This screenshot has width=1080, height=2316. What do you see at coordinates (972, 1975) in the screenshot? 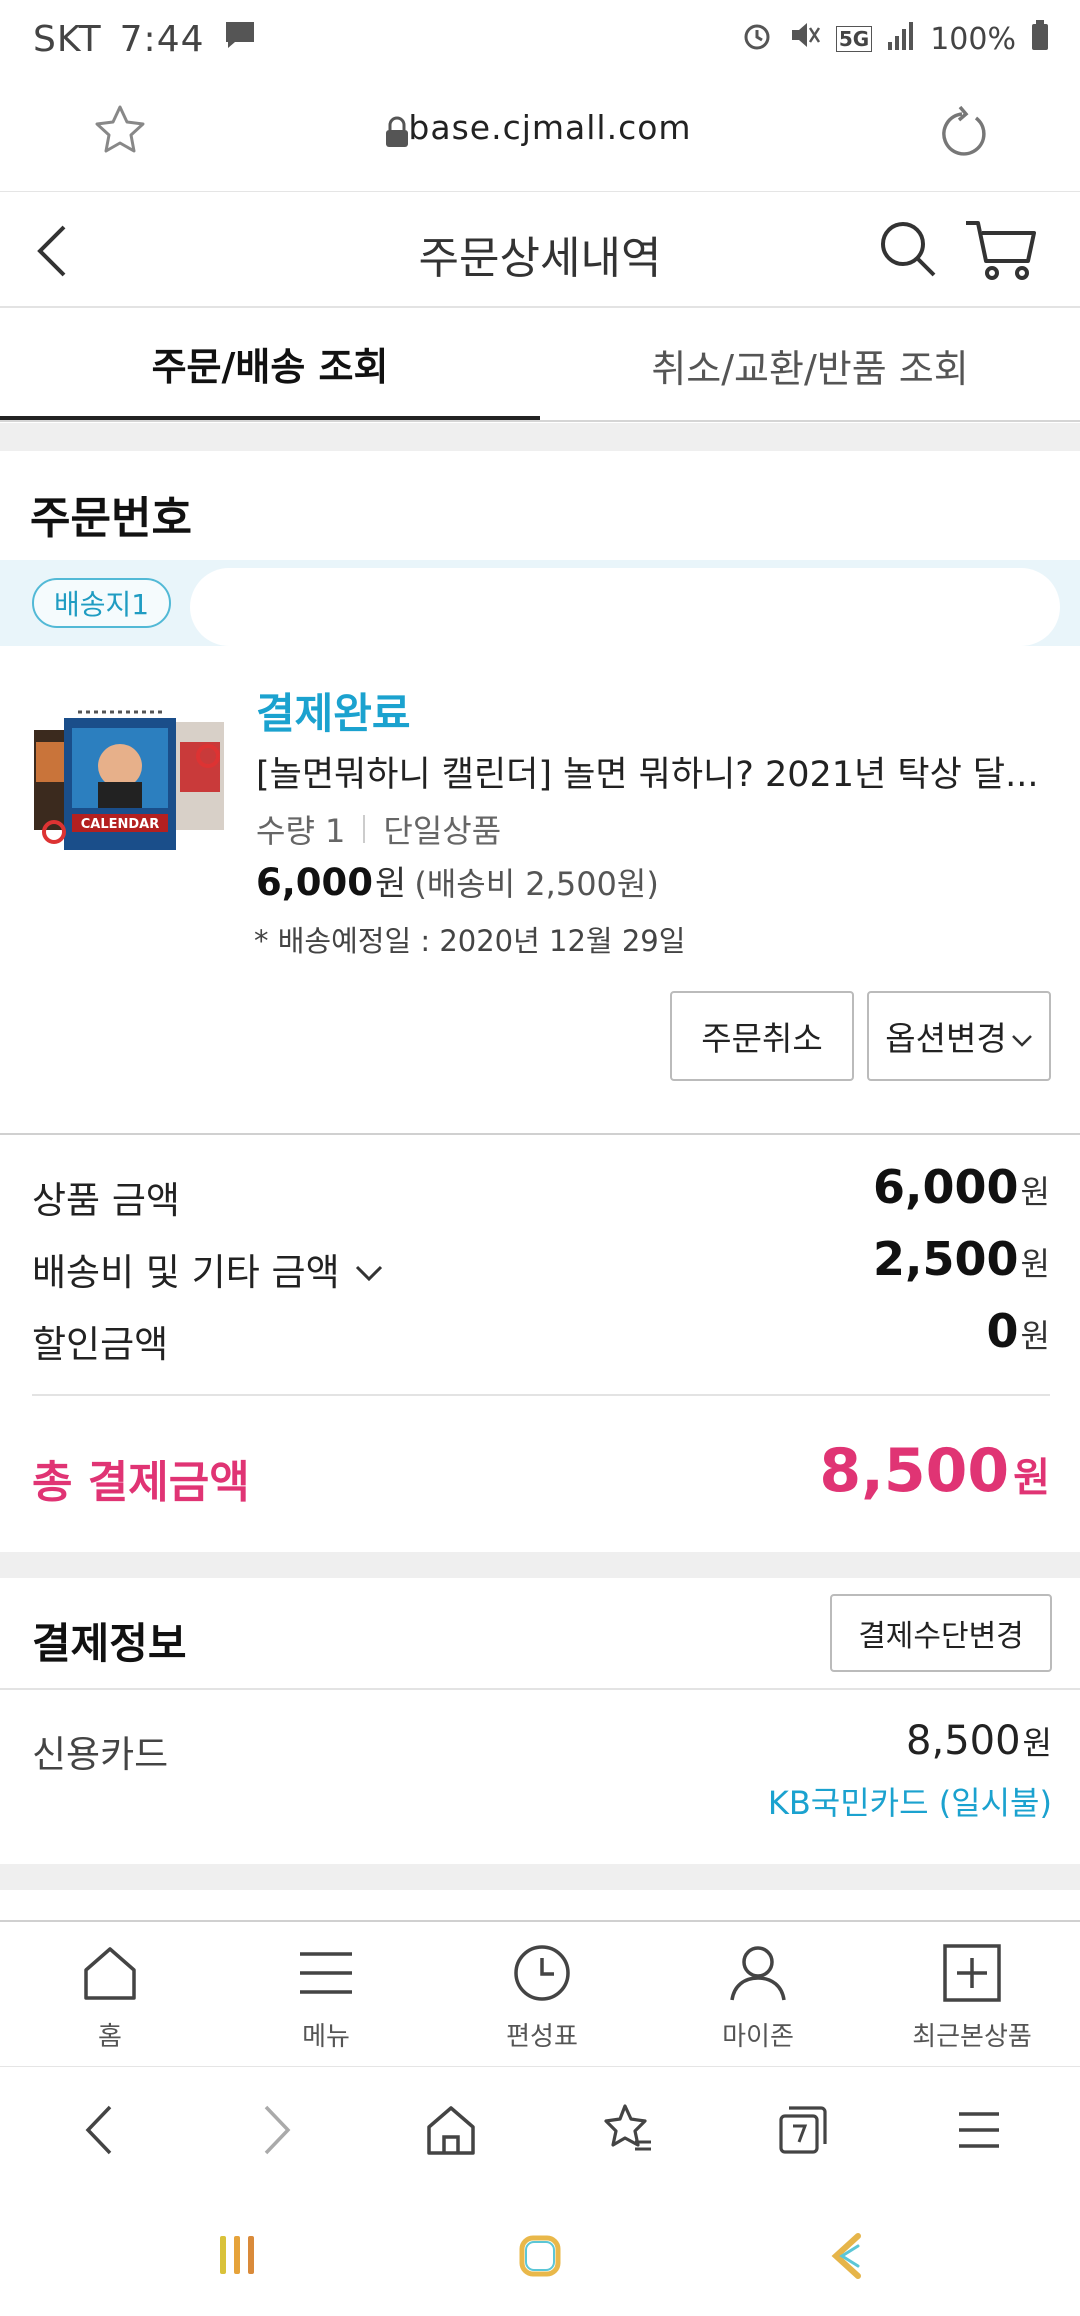
I see `plus-box-icon` at bounding box center [972, 1975].